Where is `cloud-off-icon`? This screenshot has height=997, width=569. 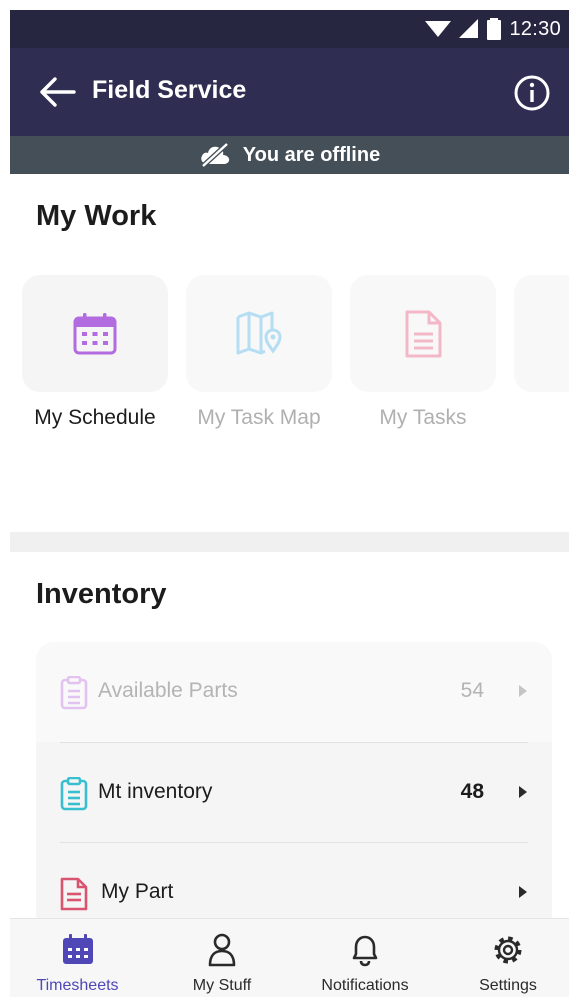
cloud-off-icon is located at coordinates (215, 155).